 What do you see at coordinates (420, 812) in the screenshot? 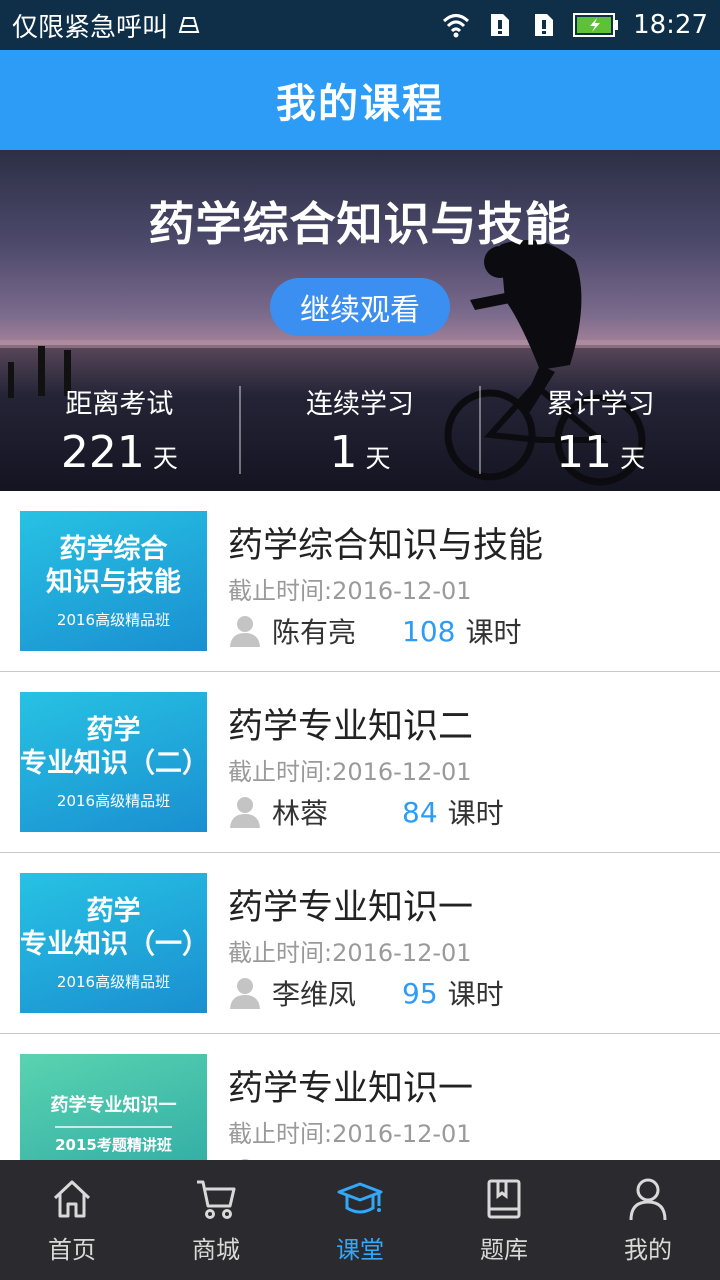
I see `course-hours: 84` at bounding box center [420, 812].